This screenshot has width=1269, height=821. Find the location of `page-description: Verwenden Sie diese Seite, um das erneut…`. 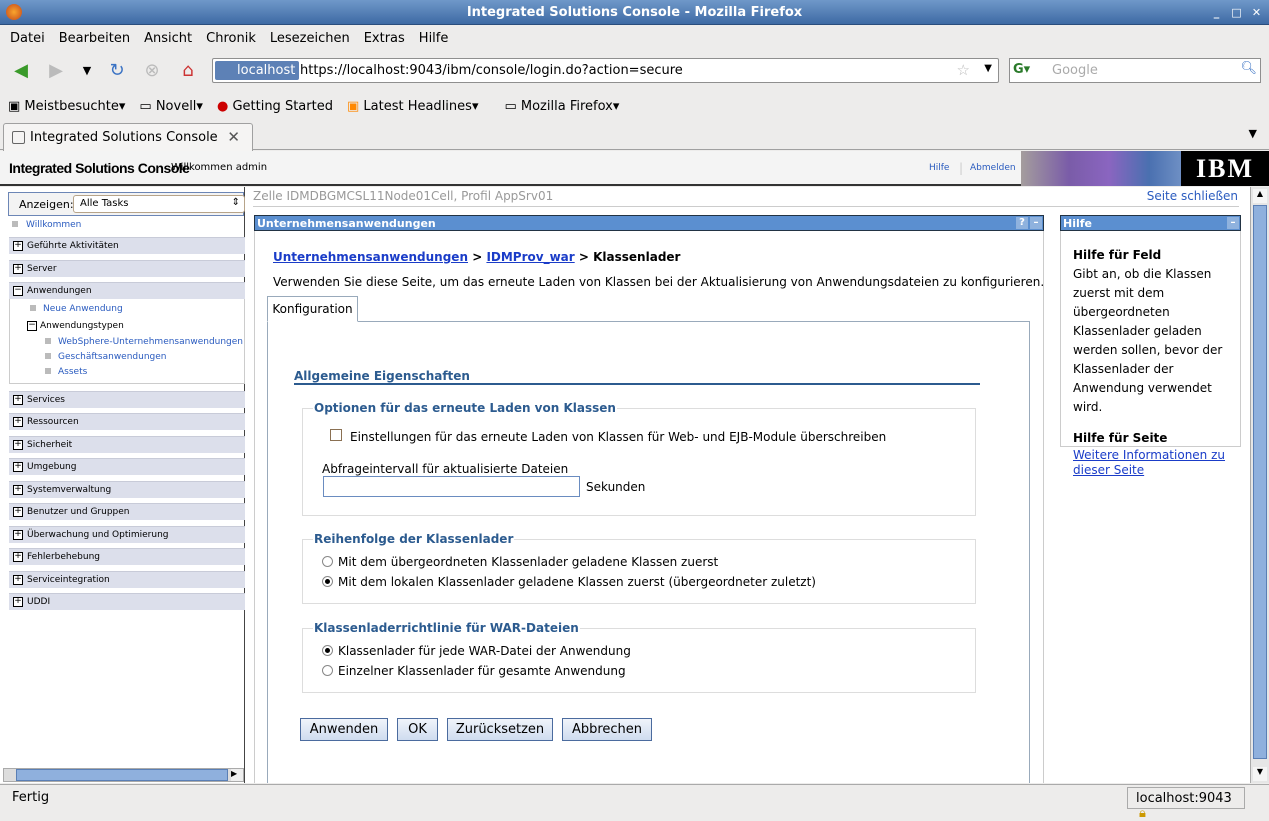

page-description: Verwenden Sie diese Seite, um das erneut… is located at coordinates (659, 282).